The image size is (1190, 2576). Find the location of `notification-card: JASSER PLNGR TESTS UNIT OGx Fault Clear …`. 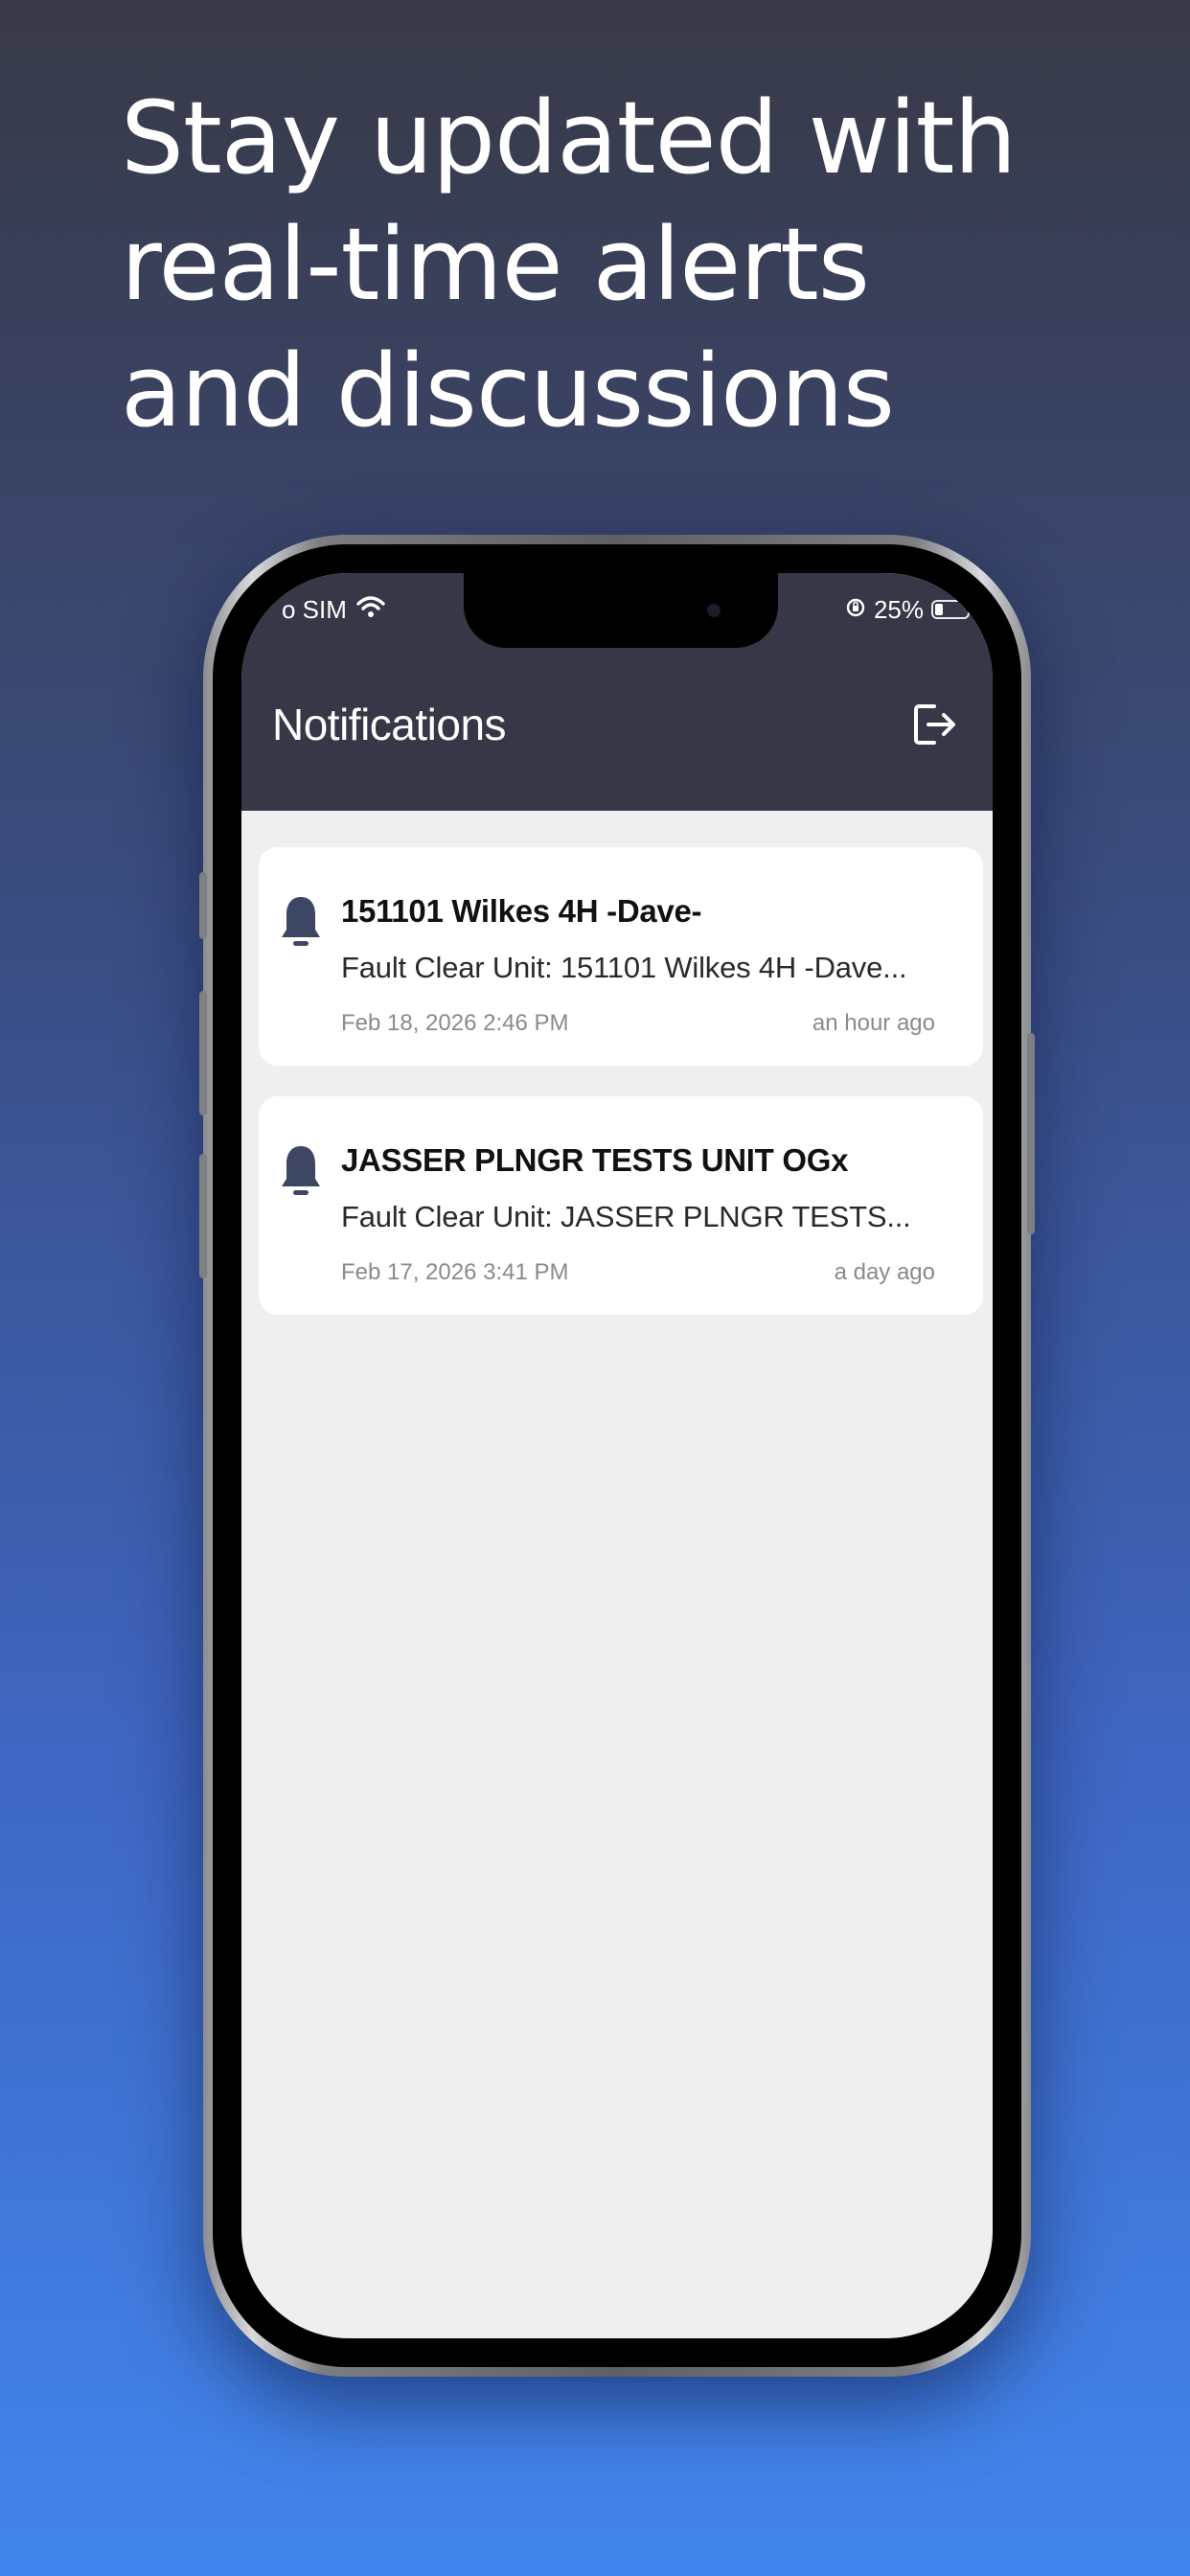

notification-card: JASSER PLNGR TESTS UNIT OGx Fault Clear … is located at coordinates (621, 1205).